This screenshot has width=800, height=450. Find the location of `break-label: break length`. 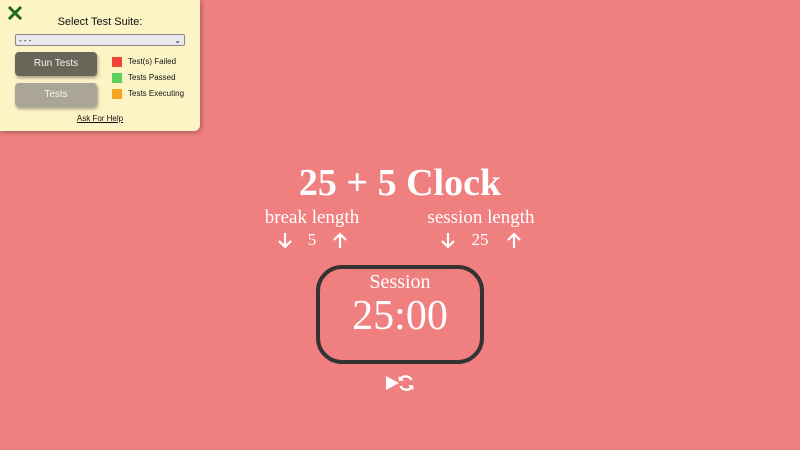

break-label: break length is located at coordinates (312, 217).